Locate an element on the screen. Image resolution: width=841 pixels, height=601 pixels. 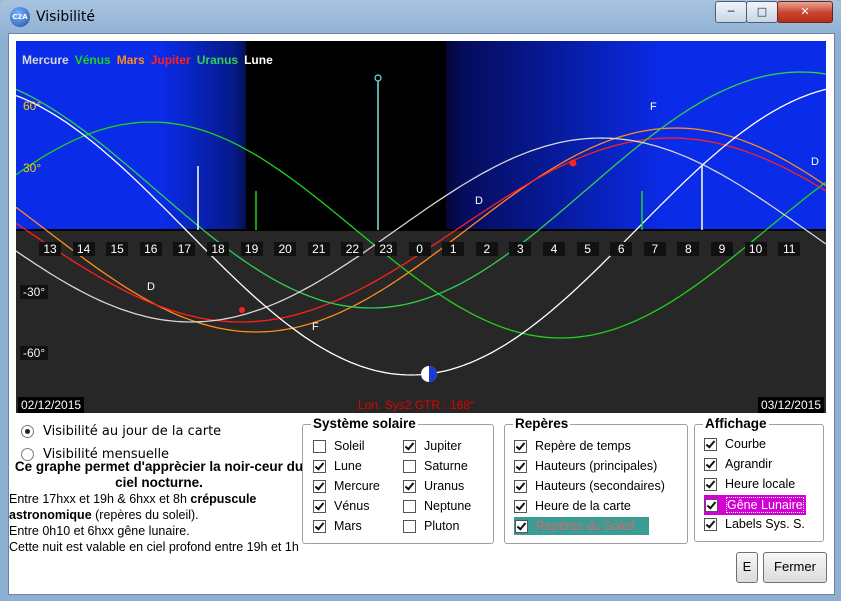
legend: Mercure Vénus Mars Jupiter Uranus Lune is located at coordinates (150, 60).